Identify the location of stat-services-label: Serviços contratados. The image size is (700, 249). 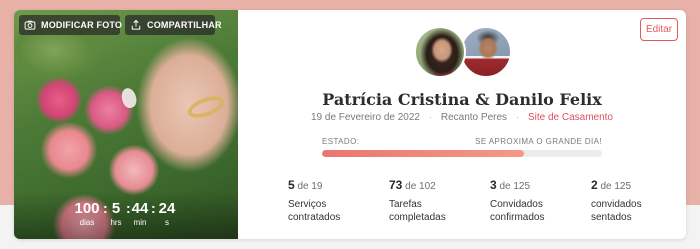
(314, 211).